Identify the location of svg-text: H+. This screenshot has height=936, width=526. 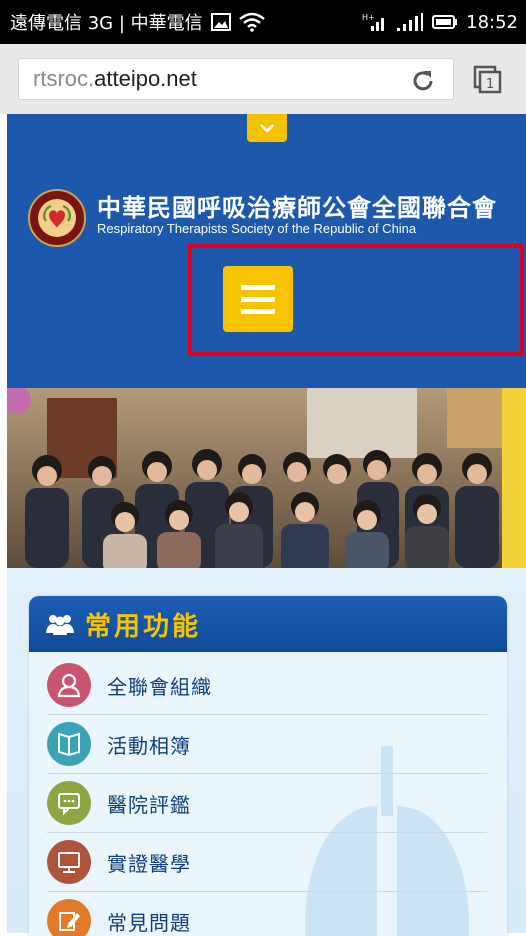
(368, 17).